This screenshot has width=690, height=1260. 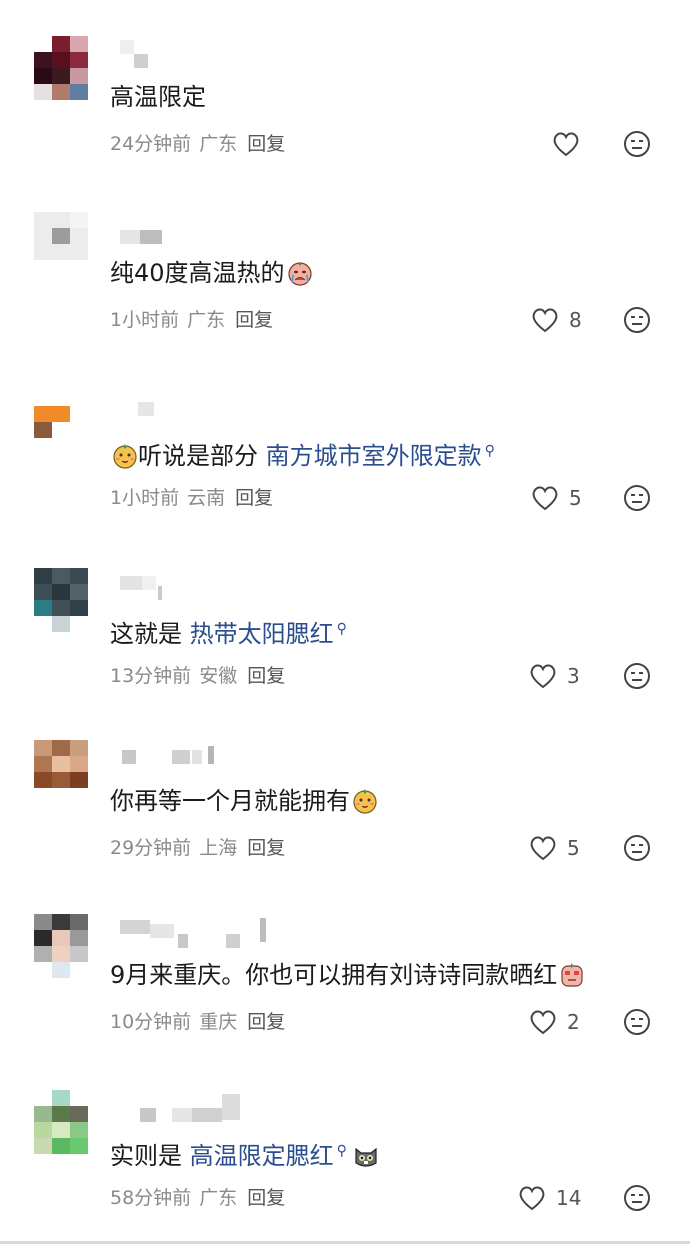 I want to click on comment-time: 29分钟前, so click(x=151, y=848).